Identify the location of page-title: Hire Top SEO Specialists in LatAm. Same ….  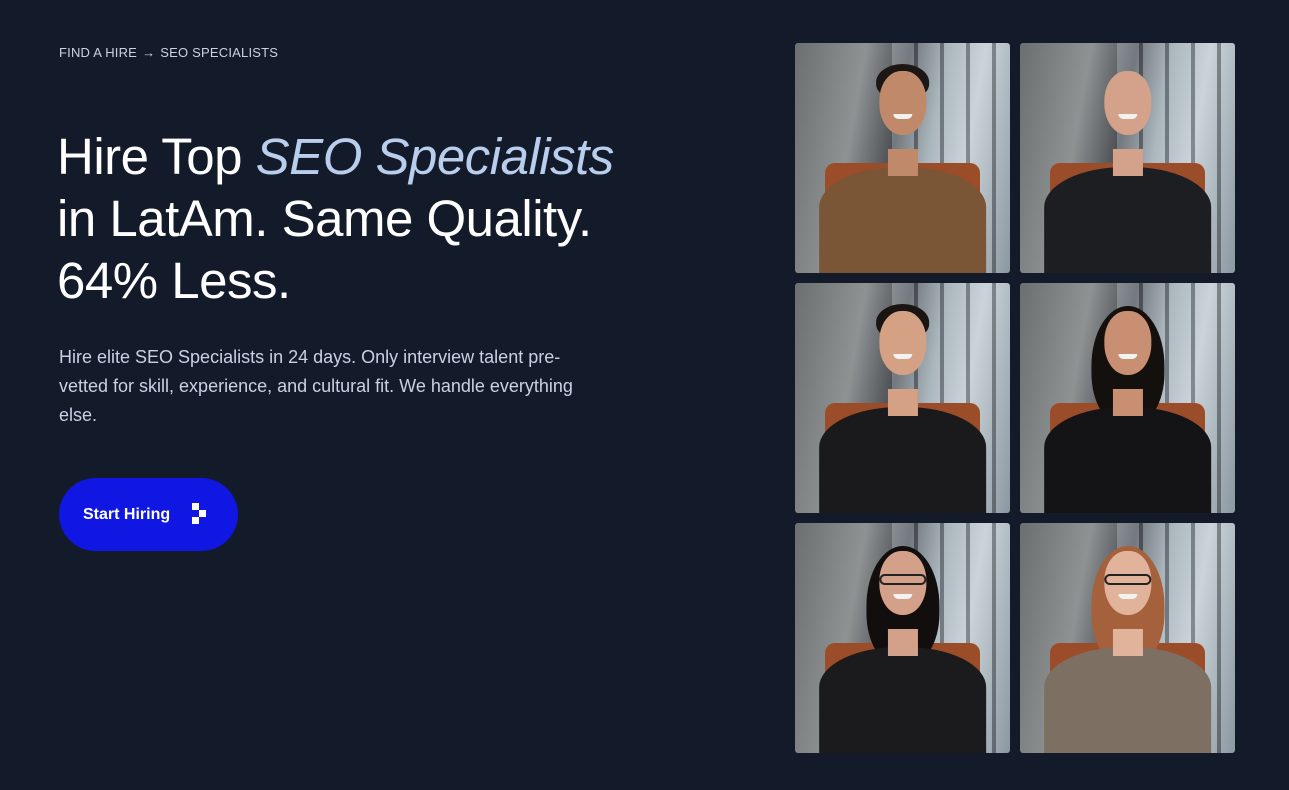
(397, 219).